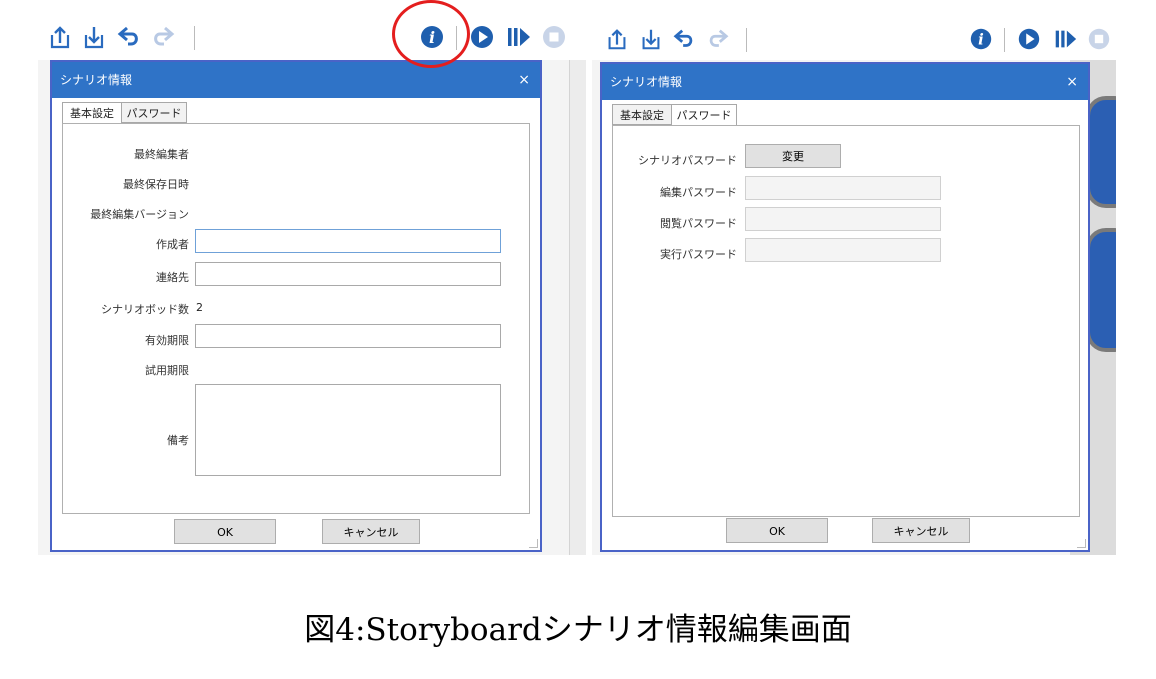 The image size is (1156, 679). Describe the element at coordinates (172, 277) in the screenshot. I see `contact-label: 連絡先` at that location.